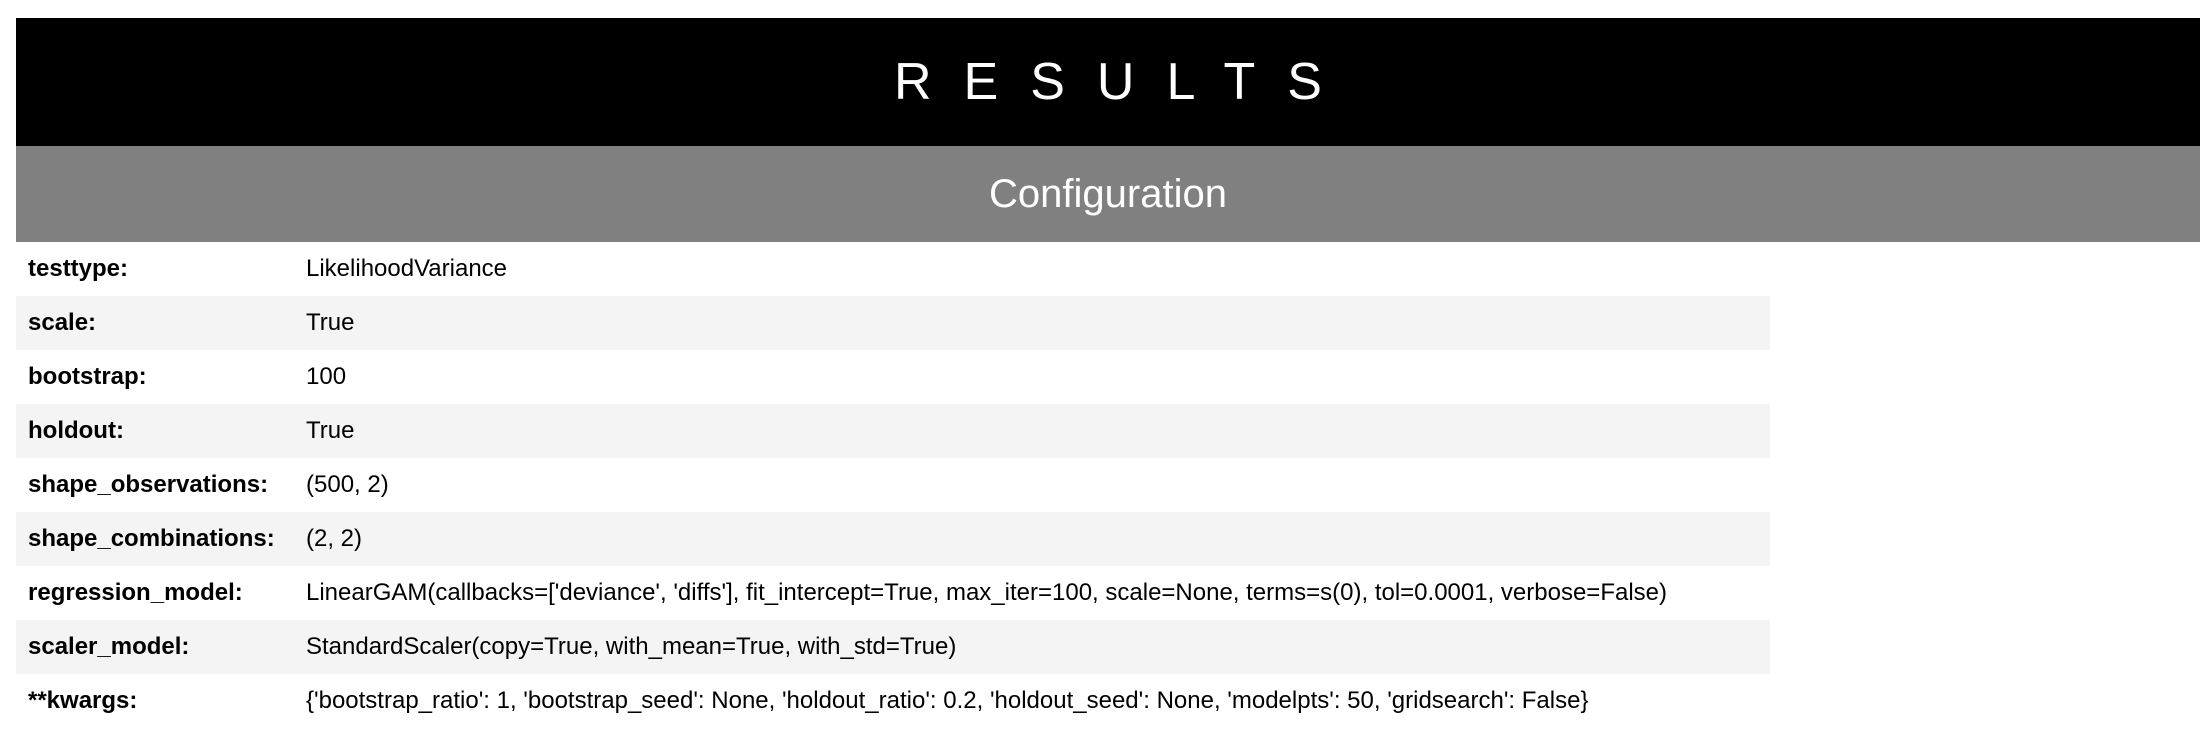  I want to click on configuration-section-banner: Configuration, so click(1108, 194).